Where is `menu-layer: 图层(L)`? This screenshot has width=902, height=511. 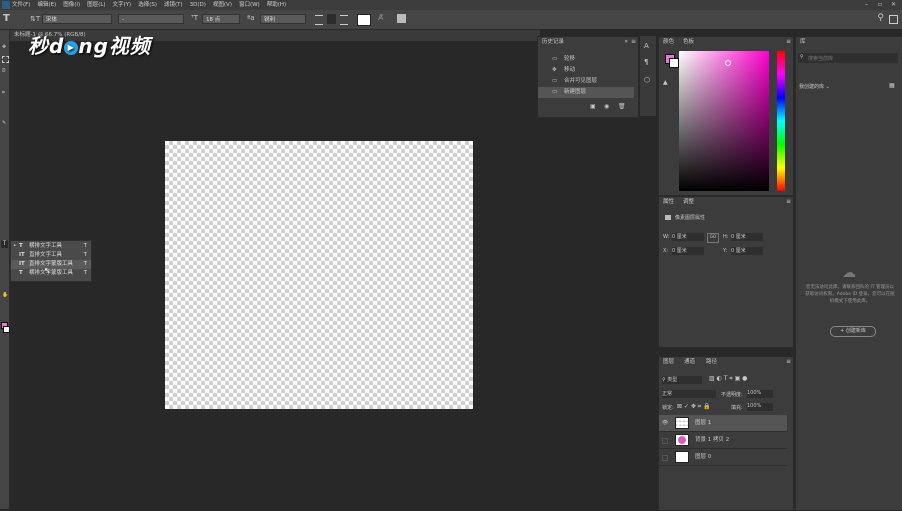 menu-layer: 图层(L) is located at coordinates (96, 5).